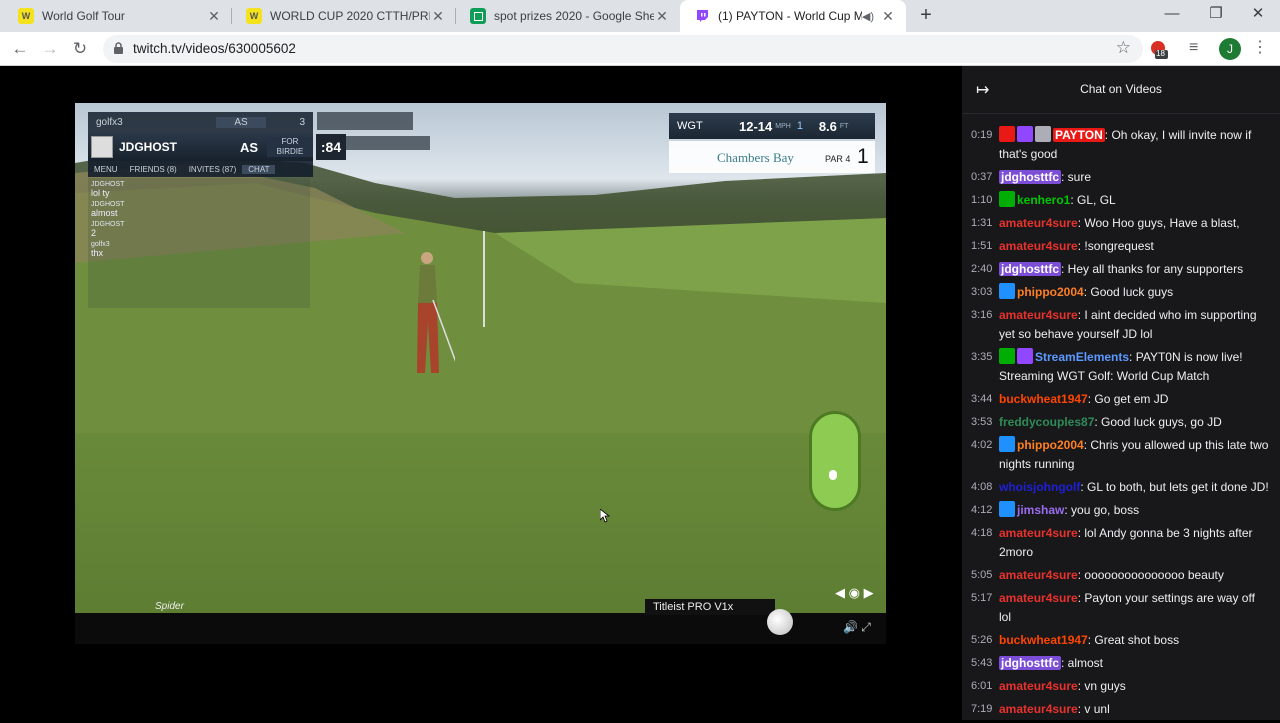 The image size is (1280, 723). What do you see at coordinates (985, 575) in the screenshot?
I see `chat-timestamp: 5:05` at bounding box center [985, 575].